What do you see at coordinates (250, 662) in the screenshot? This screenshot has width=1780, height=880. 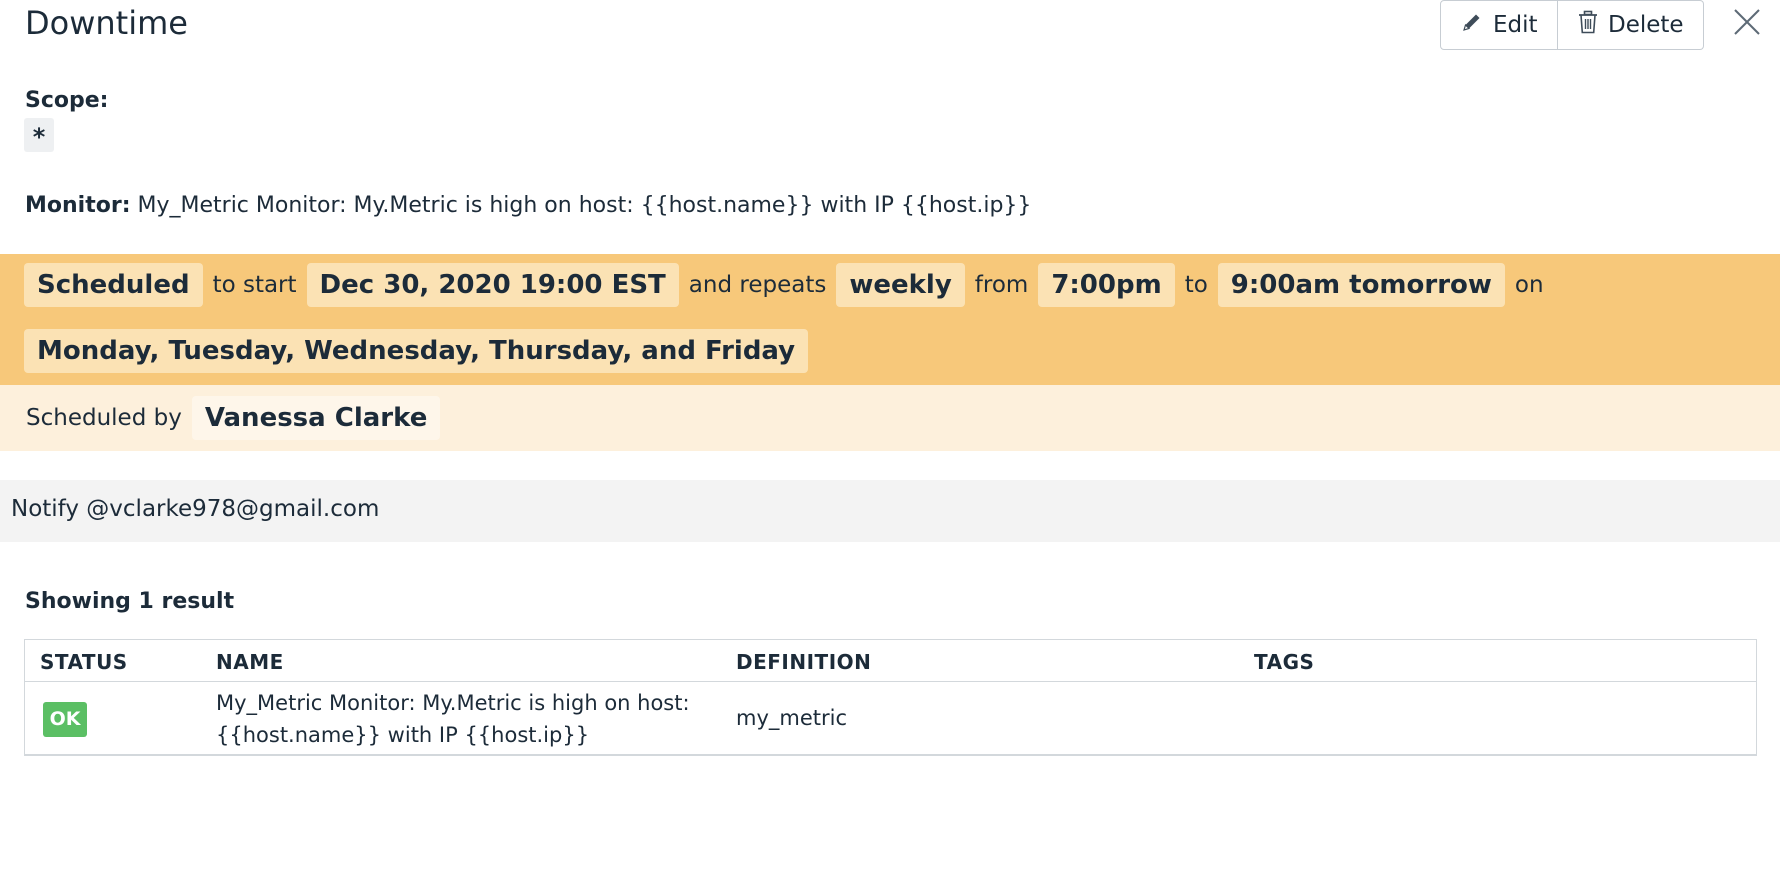 I see `column-header-name: NAME` at bounding box center [250, 662].